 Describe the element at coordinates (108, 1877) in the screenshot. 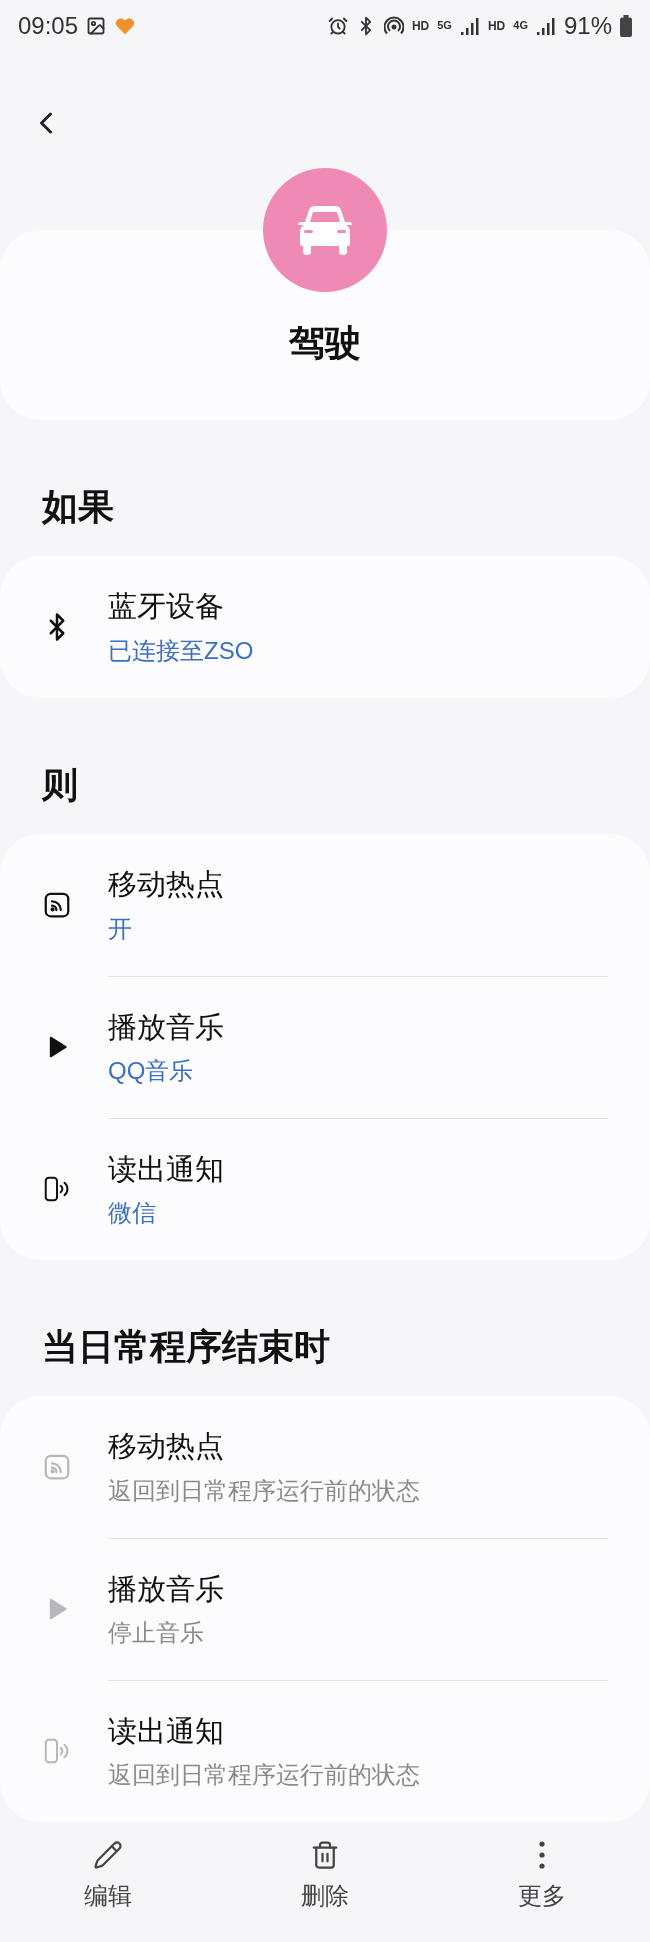

I see `toolbar-button: 编辑` at that location.